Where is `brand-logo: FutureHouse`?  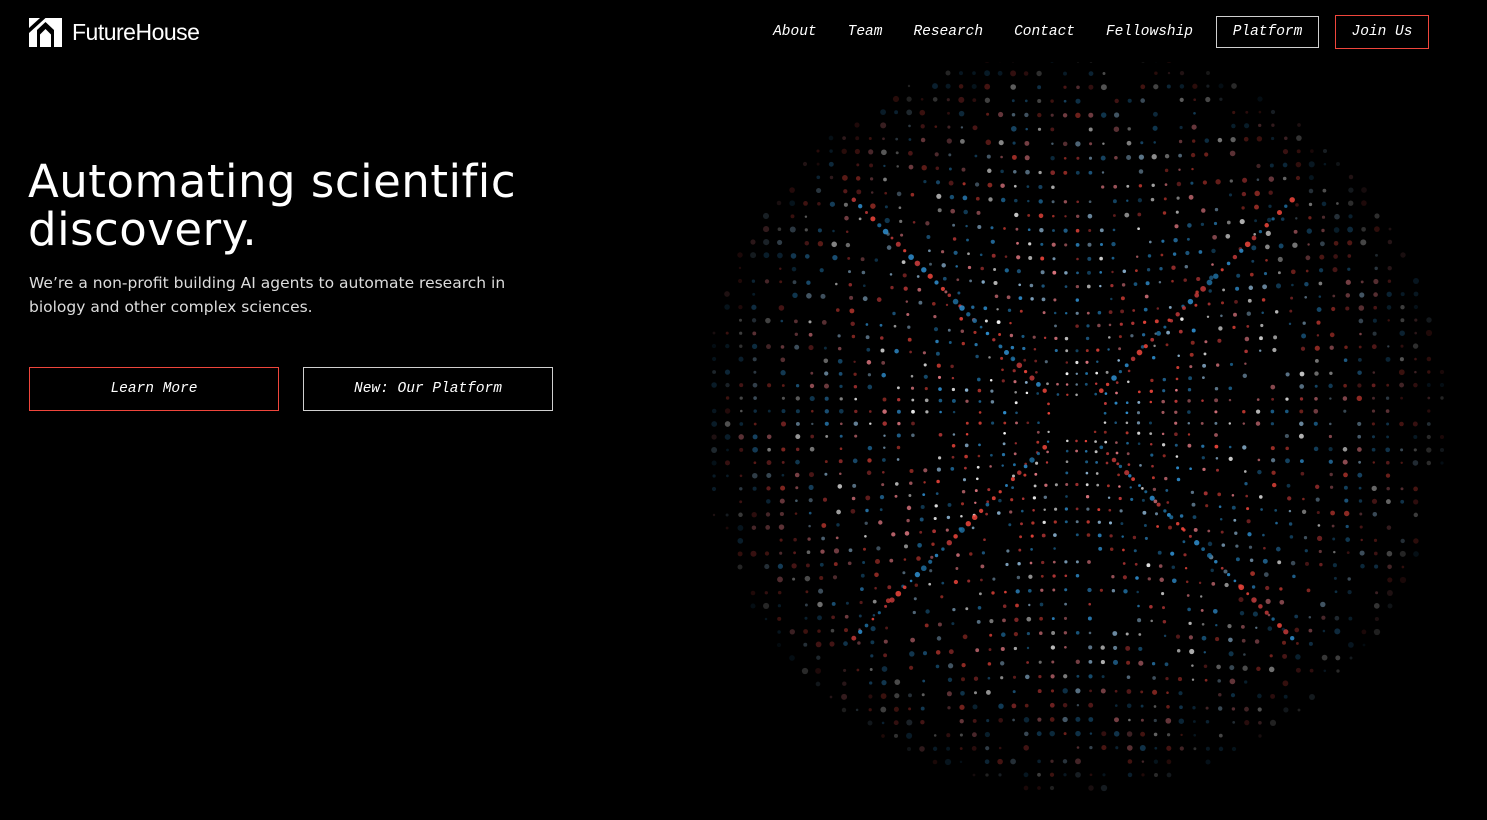
brand-logo: FutureHouse is located at coordinates (114, 32).